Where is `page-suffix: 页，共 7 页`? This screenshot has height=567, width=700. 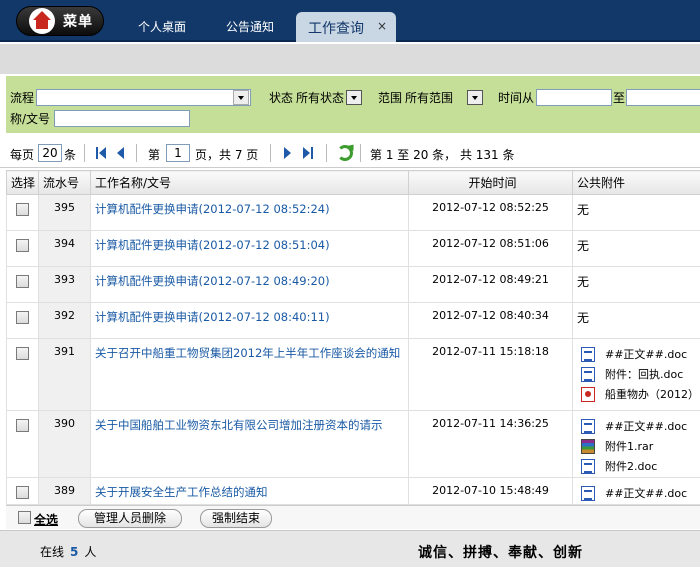 page-suffix: 页，共 7 页 is located at coordinates (227, 155).